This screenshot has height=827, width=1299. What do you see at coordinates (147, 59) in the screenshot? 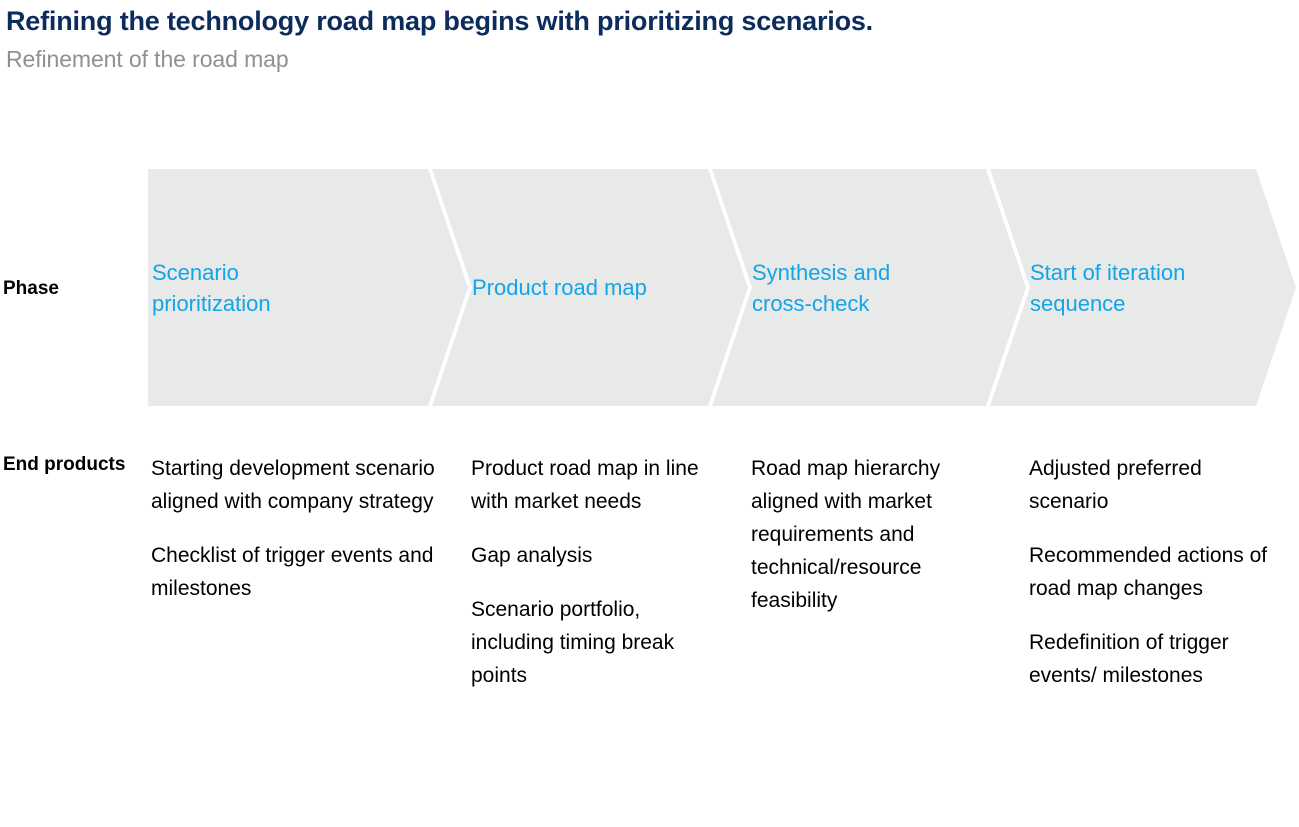
I see `page-subtitle: Refinement of the road map` at bounding box center [147, 59].